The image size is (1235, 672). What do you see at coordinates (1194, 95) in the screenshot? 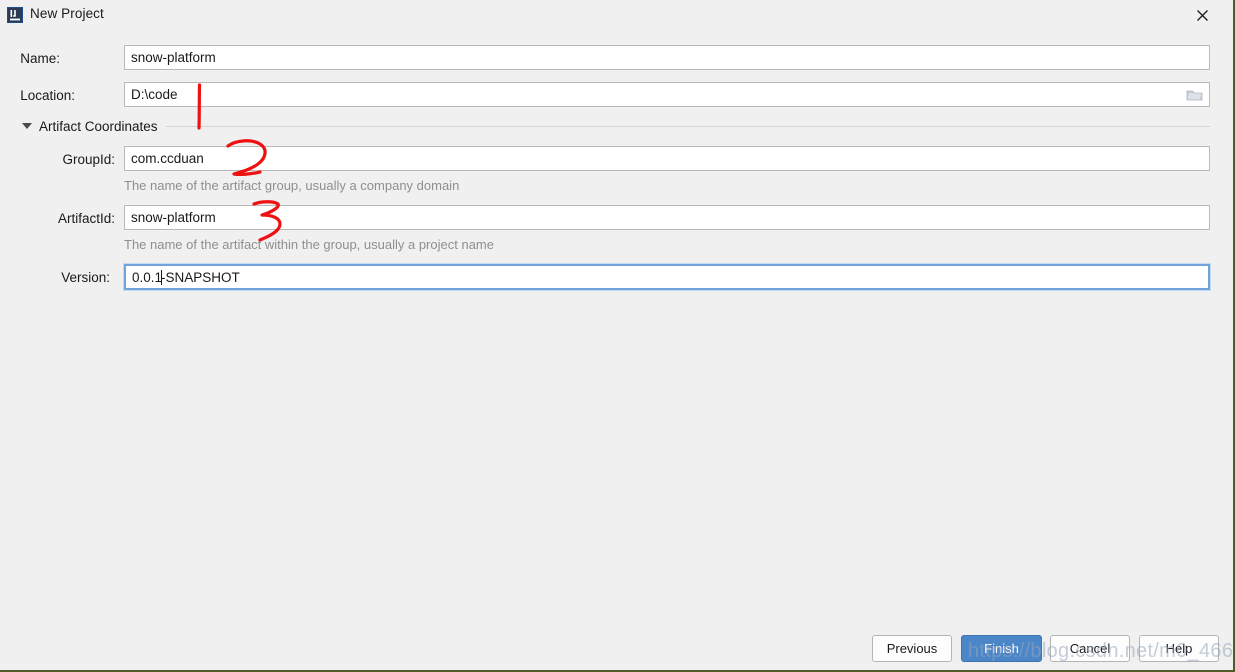
I see `folder-icon` at bounding box center [1194, 95].